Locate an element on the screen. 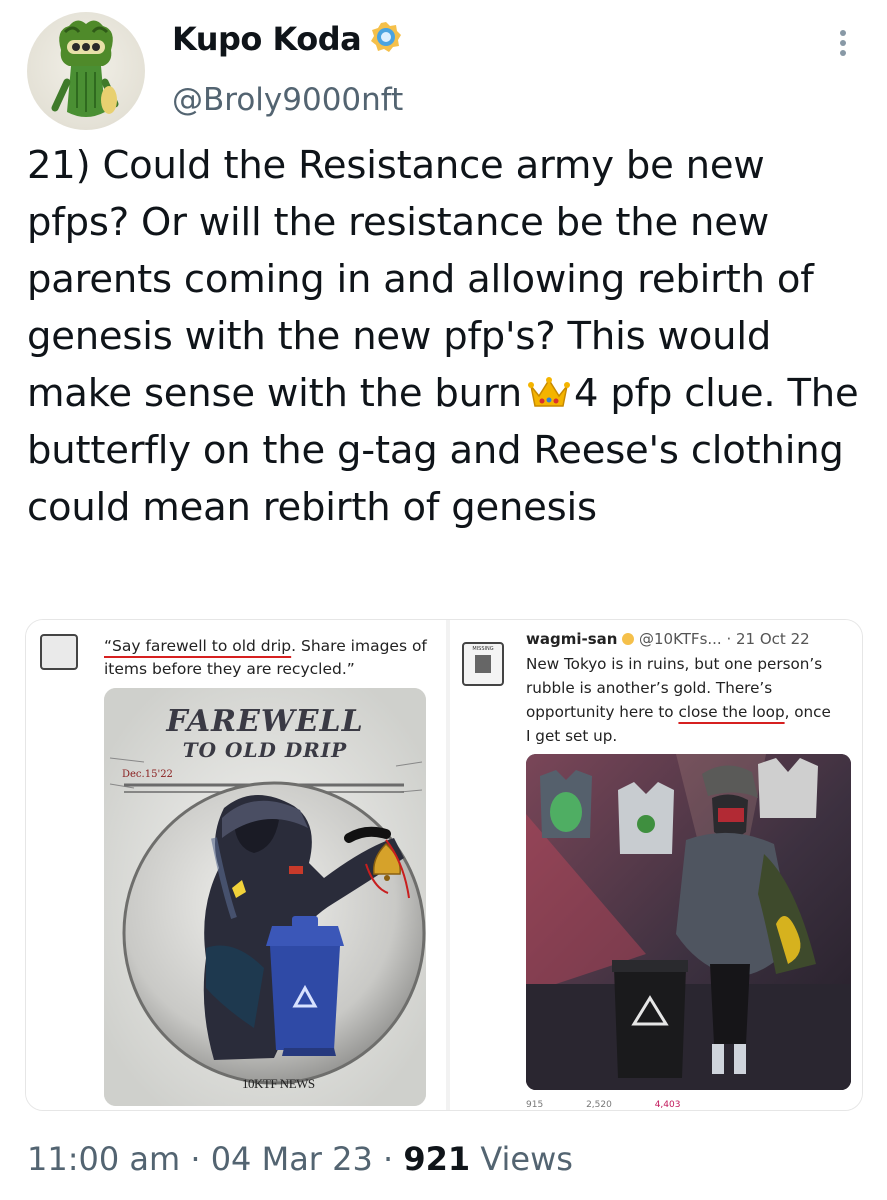  right-line3-before: opportunity here to is located at coordinates (602, 712).